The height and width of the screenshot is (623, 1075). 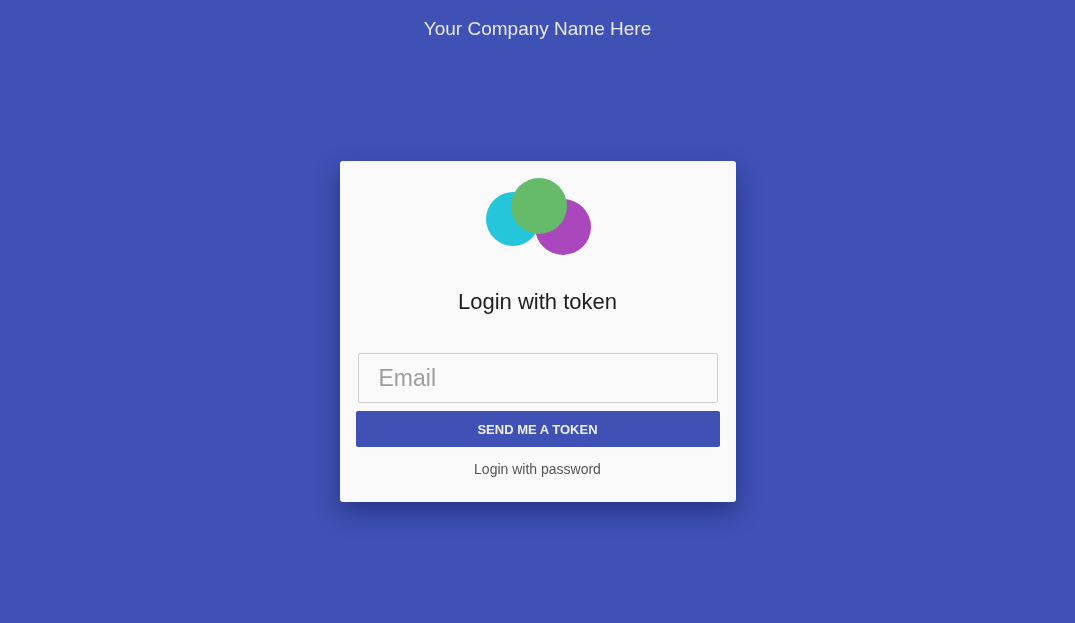 What do you see at coordinates (537, 378) in the screenshot?
I see `email-field: Email` at bounding box center [537, 378].